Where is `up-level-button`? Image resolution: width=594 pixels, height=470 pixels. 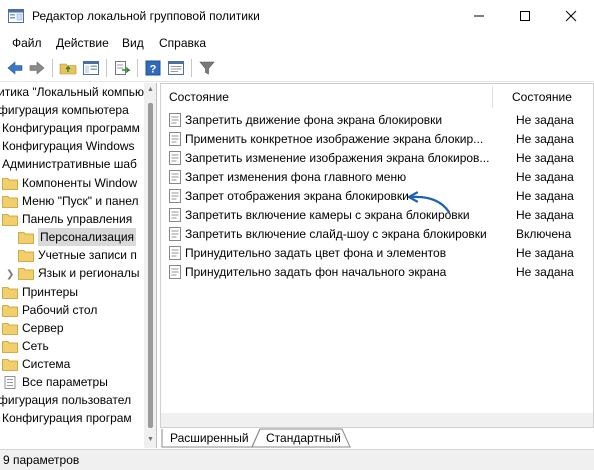
up-level-button is located at coordinates (68, 68).